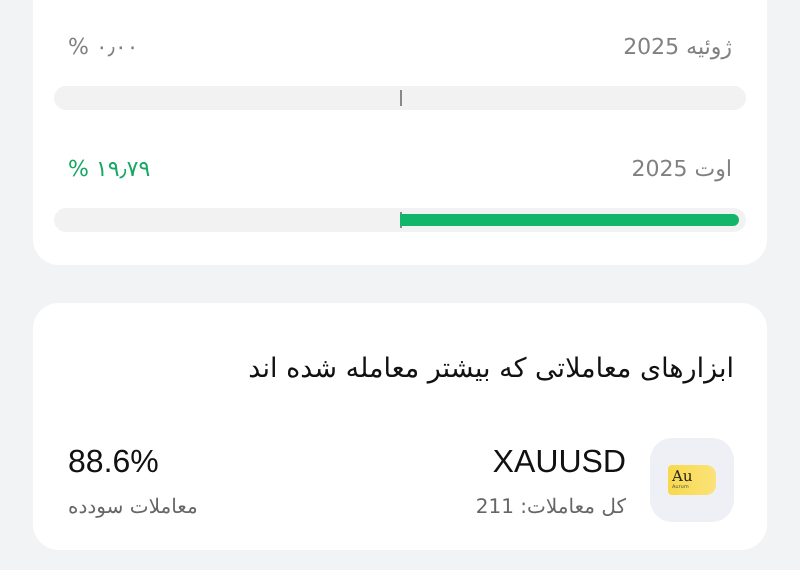  What do you see at coordinates (682, 169) in the screenshot?
I see `month-label: اوت 2025` at bounding box center [682, 169].